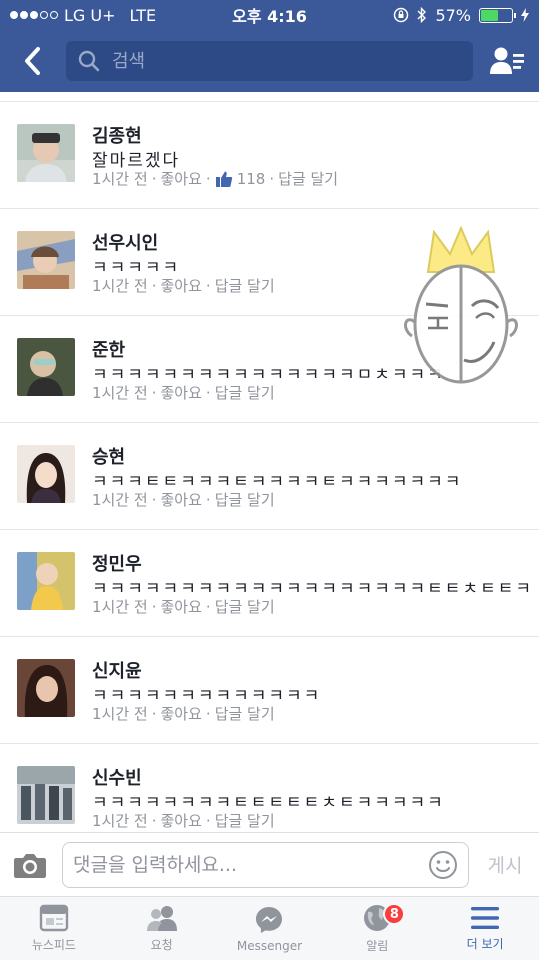  I want to click on comment-item: 김종현 잘마르겠다 1시간 전 · 좋아요 · 118 · 답글 달기, so click(269, 155).